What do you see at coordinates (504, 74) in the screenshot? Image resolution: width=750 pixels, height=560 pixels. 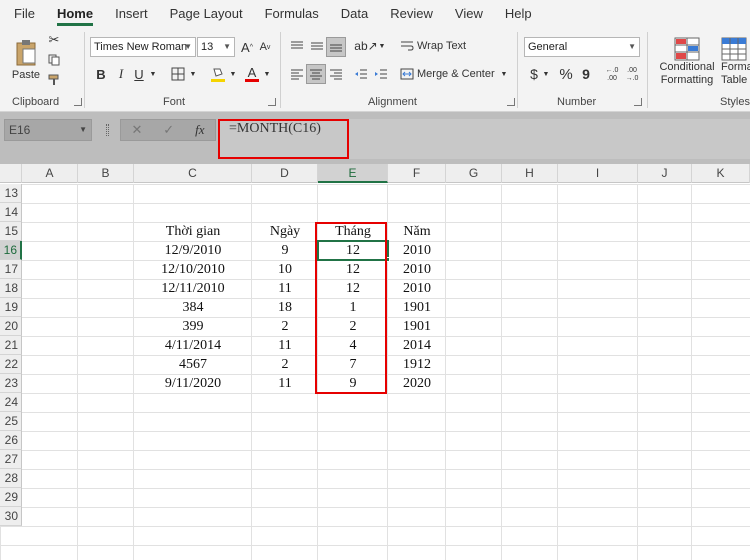 I see `merge-dropdown-icon: ▼` at bounding box center [504, 74].